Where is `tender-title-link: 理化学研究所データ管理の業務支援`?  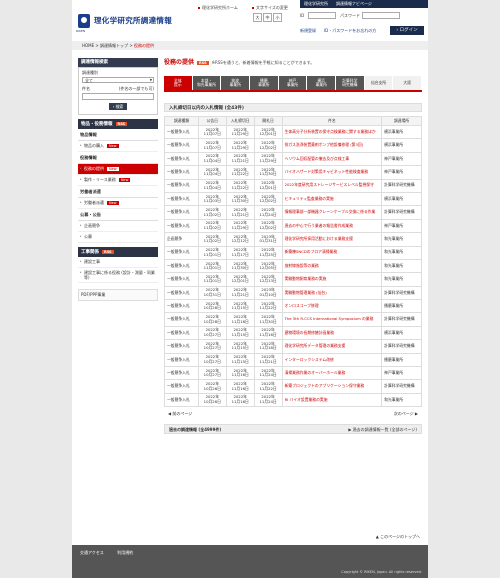 tender-title-link: 理化学研究所データ管理の業務支援 is located at coordinates (332, 346).